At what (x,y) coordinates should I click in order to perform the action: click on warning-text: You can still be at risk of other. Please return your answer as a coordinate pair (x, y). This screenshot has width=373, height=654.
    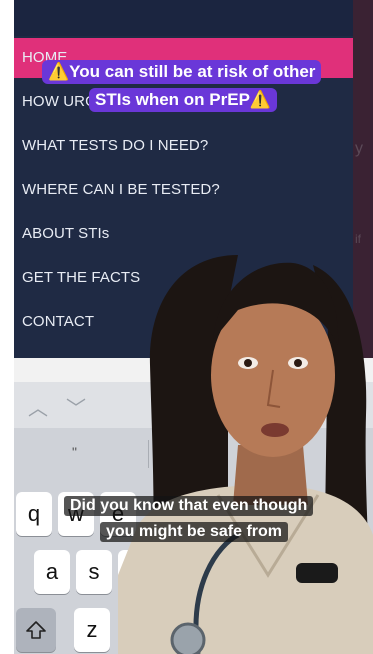
    Looking at the image, I should click on (192, 71).